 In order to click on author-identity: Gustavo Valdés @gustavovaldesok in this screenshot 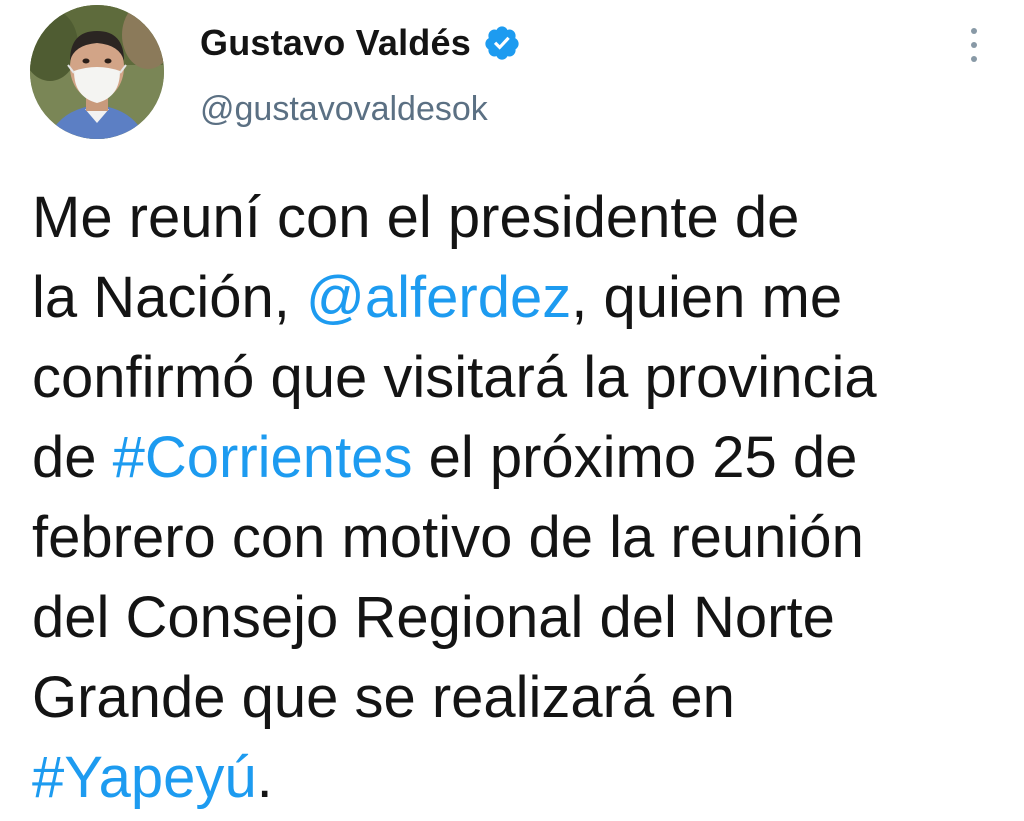, I will do `click(360, 73)`.